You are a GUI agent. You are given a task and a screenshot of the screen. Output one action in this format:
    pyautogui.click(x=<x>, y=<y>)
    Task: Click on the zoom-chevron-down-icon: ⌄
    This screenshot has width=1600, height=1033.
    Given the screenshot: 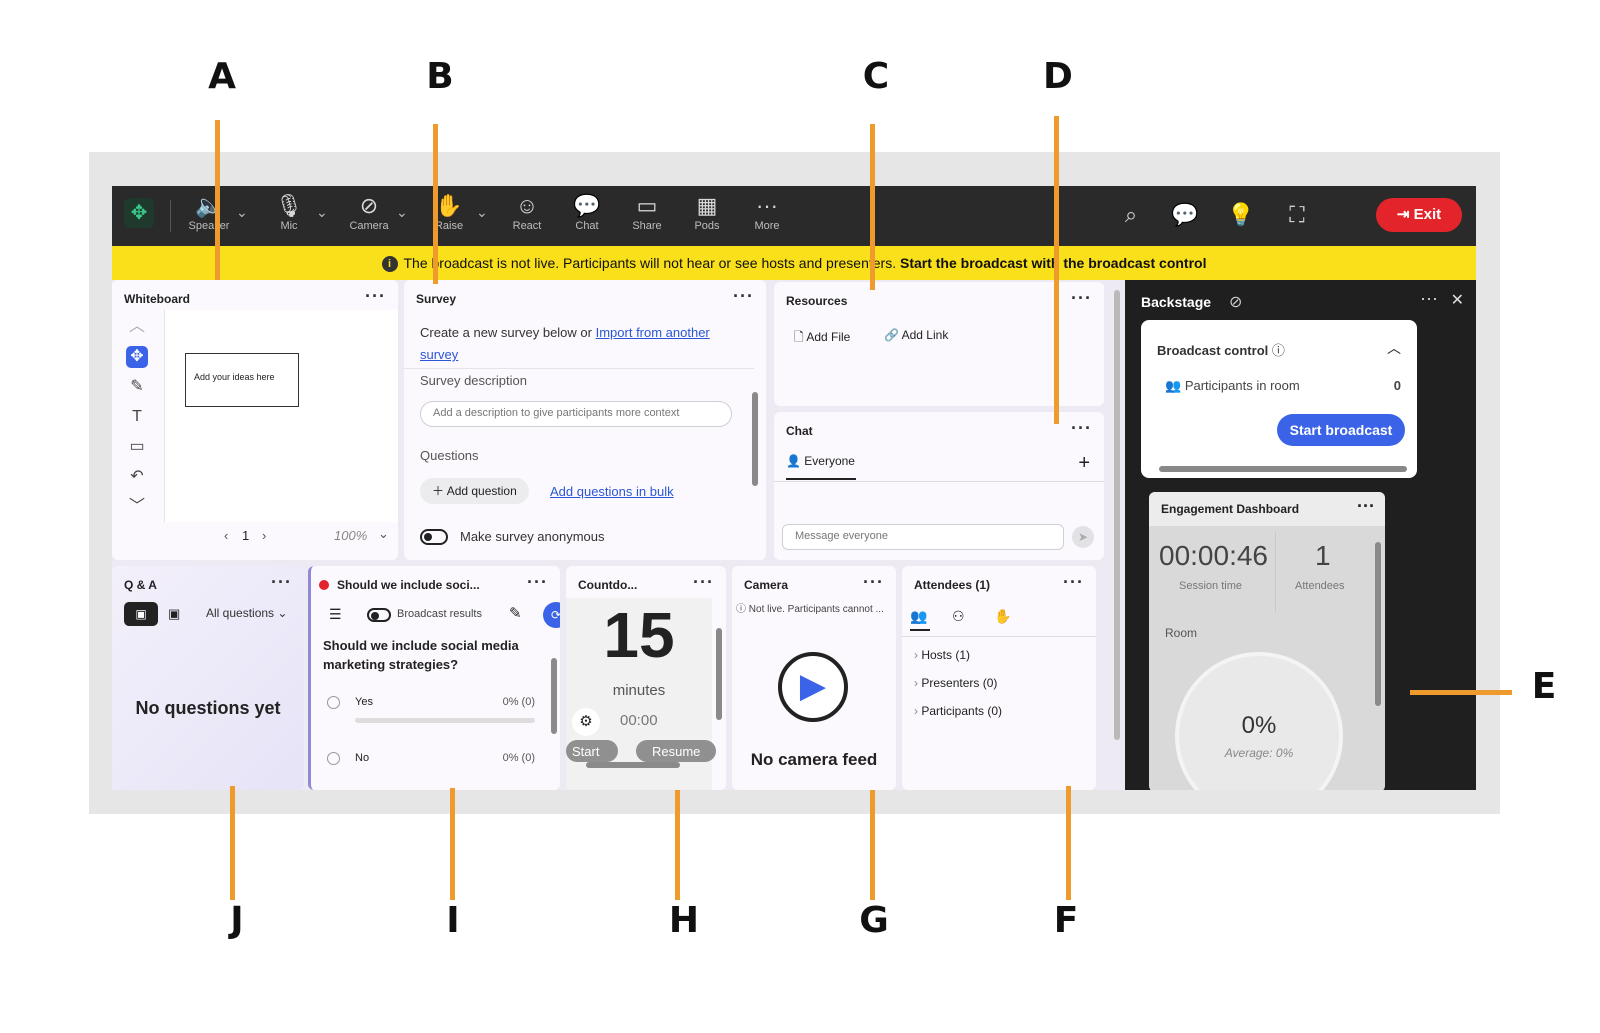 What is the action you would take?
    pyautogui.click(x=383, y=534)
    